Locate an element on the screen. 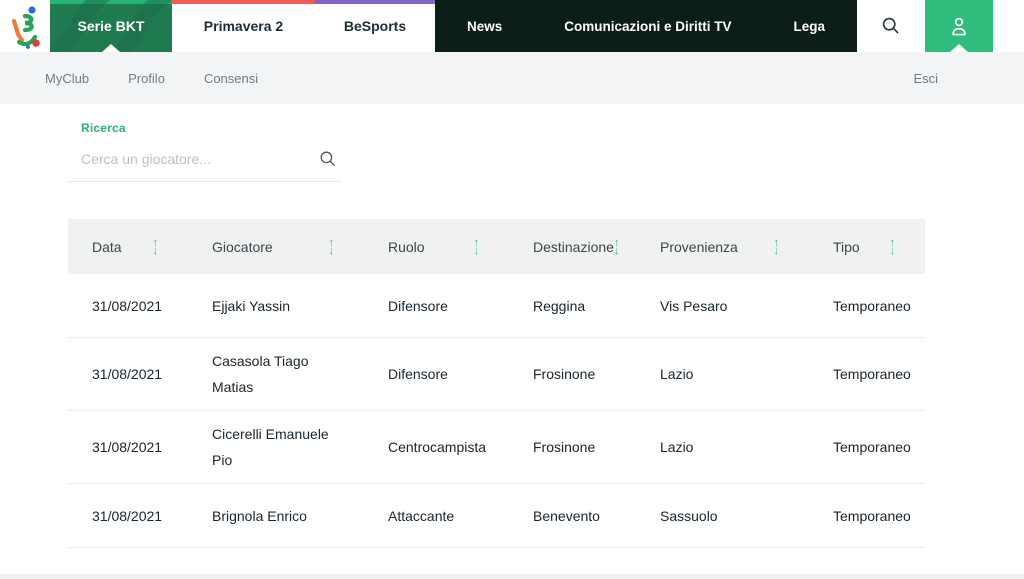 The height and width of the screenshot is (579, 1024). tab-primavera-label: Primavera 2 is located at coordinates (243, 26).